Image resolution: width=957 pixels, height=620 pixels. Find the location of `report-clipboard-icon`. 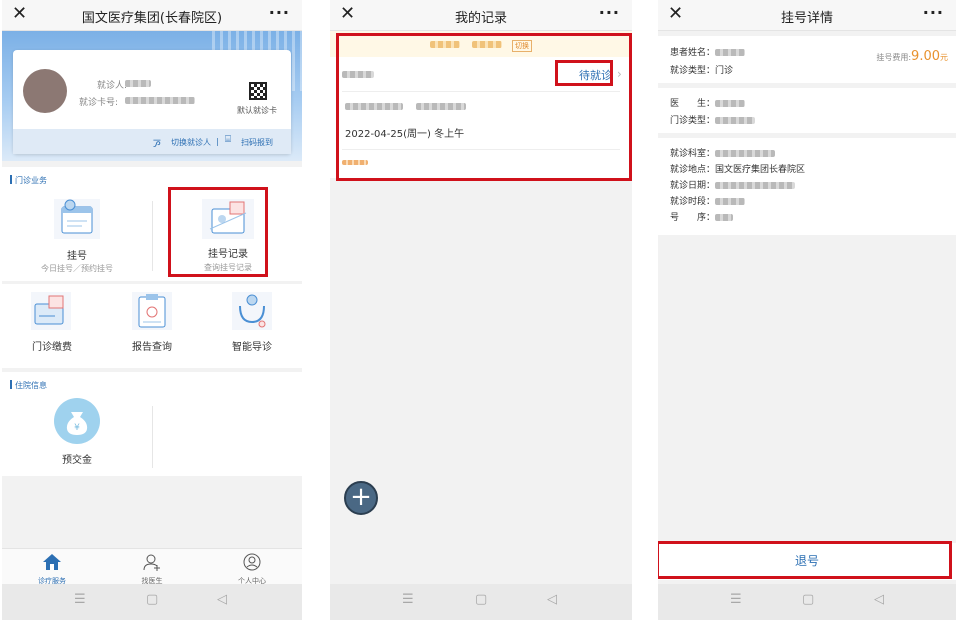

report-clipboard-icon is located at coordinates (152, 311).